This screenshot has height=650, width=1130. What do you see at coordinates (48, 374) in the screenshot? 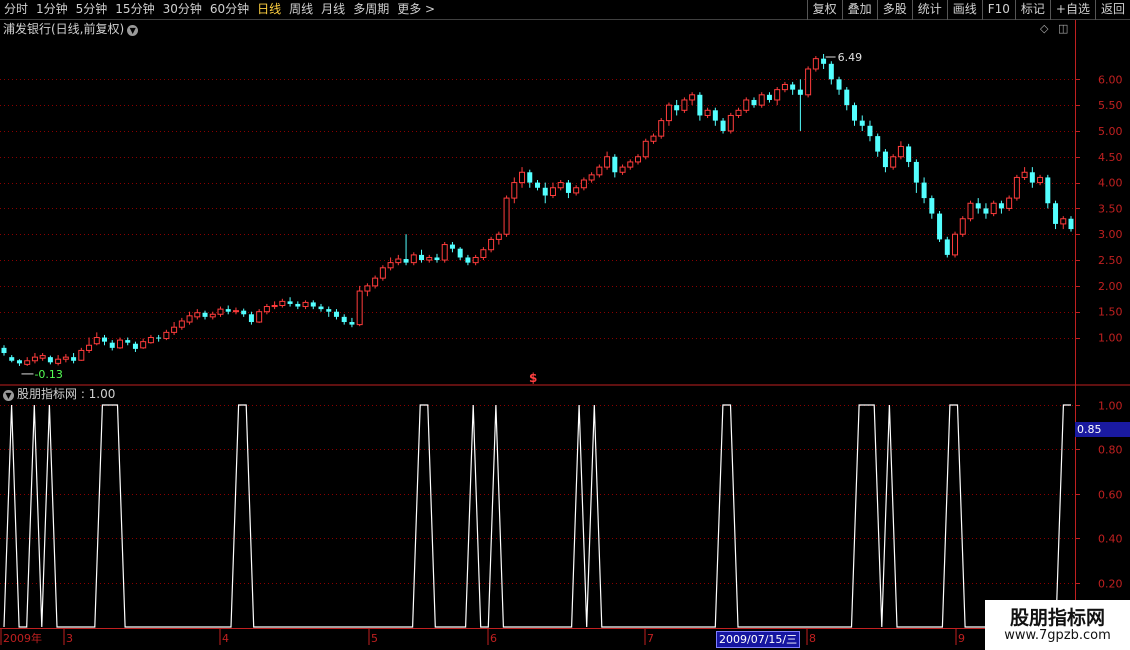
I see `low-price-label: -0.13` at bounding box center [48, 374].